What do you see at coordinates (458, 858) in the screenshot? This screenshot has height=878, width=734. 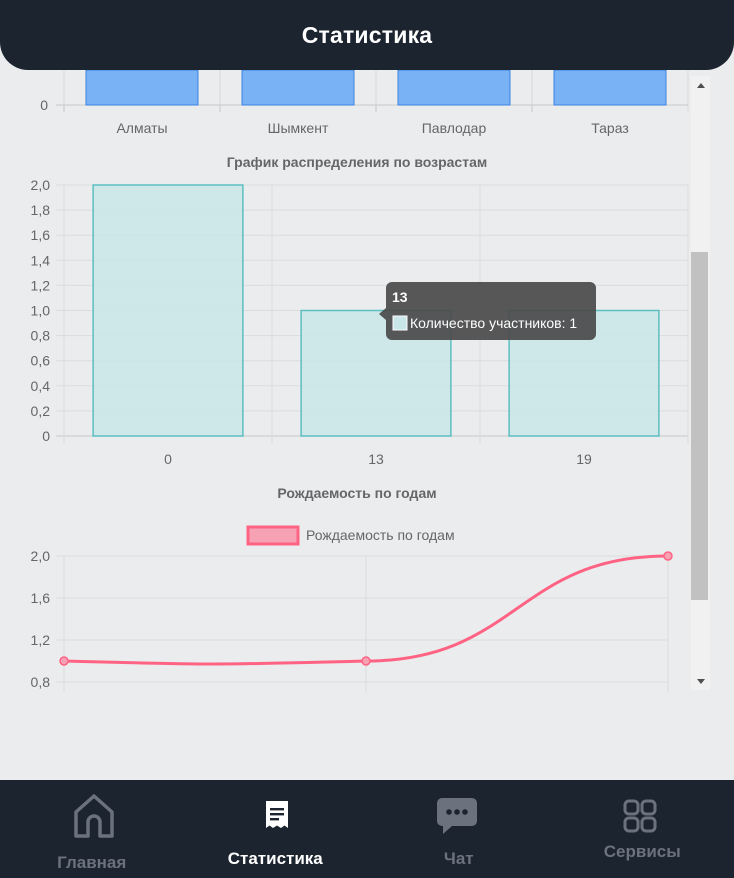 I see `nav-label-chat: Чат` at bounding box center [458, 858].